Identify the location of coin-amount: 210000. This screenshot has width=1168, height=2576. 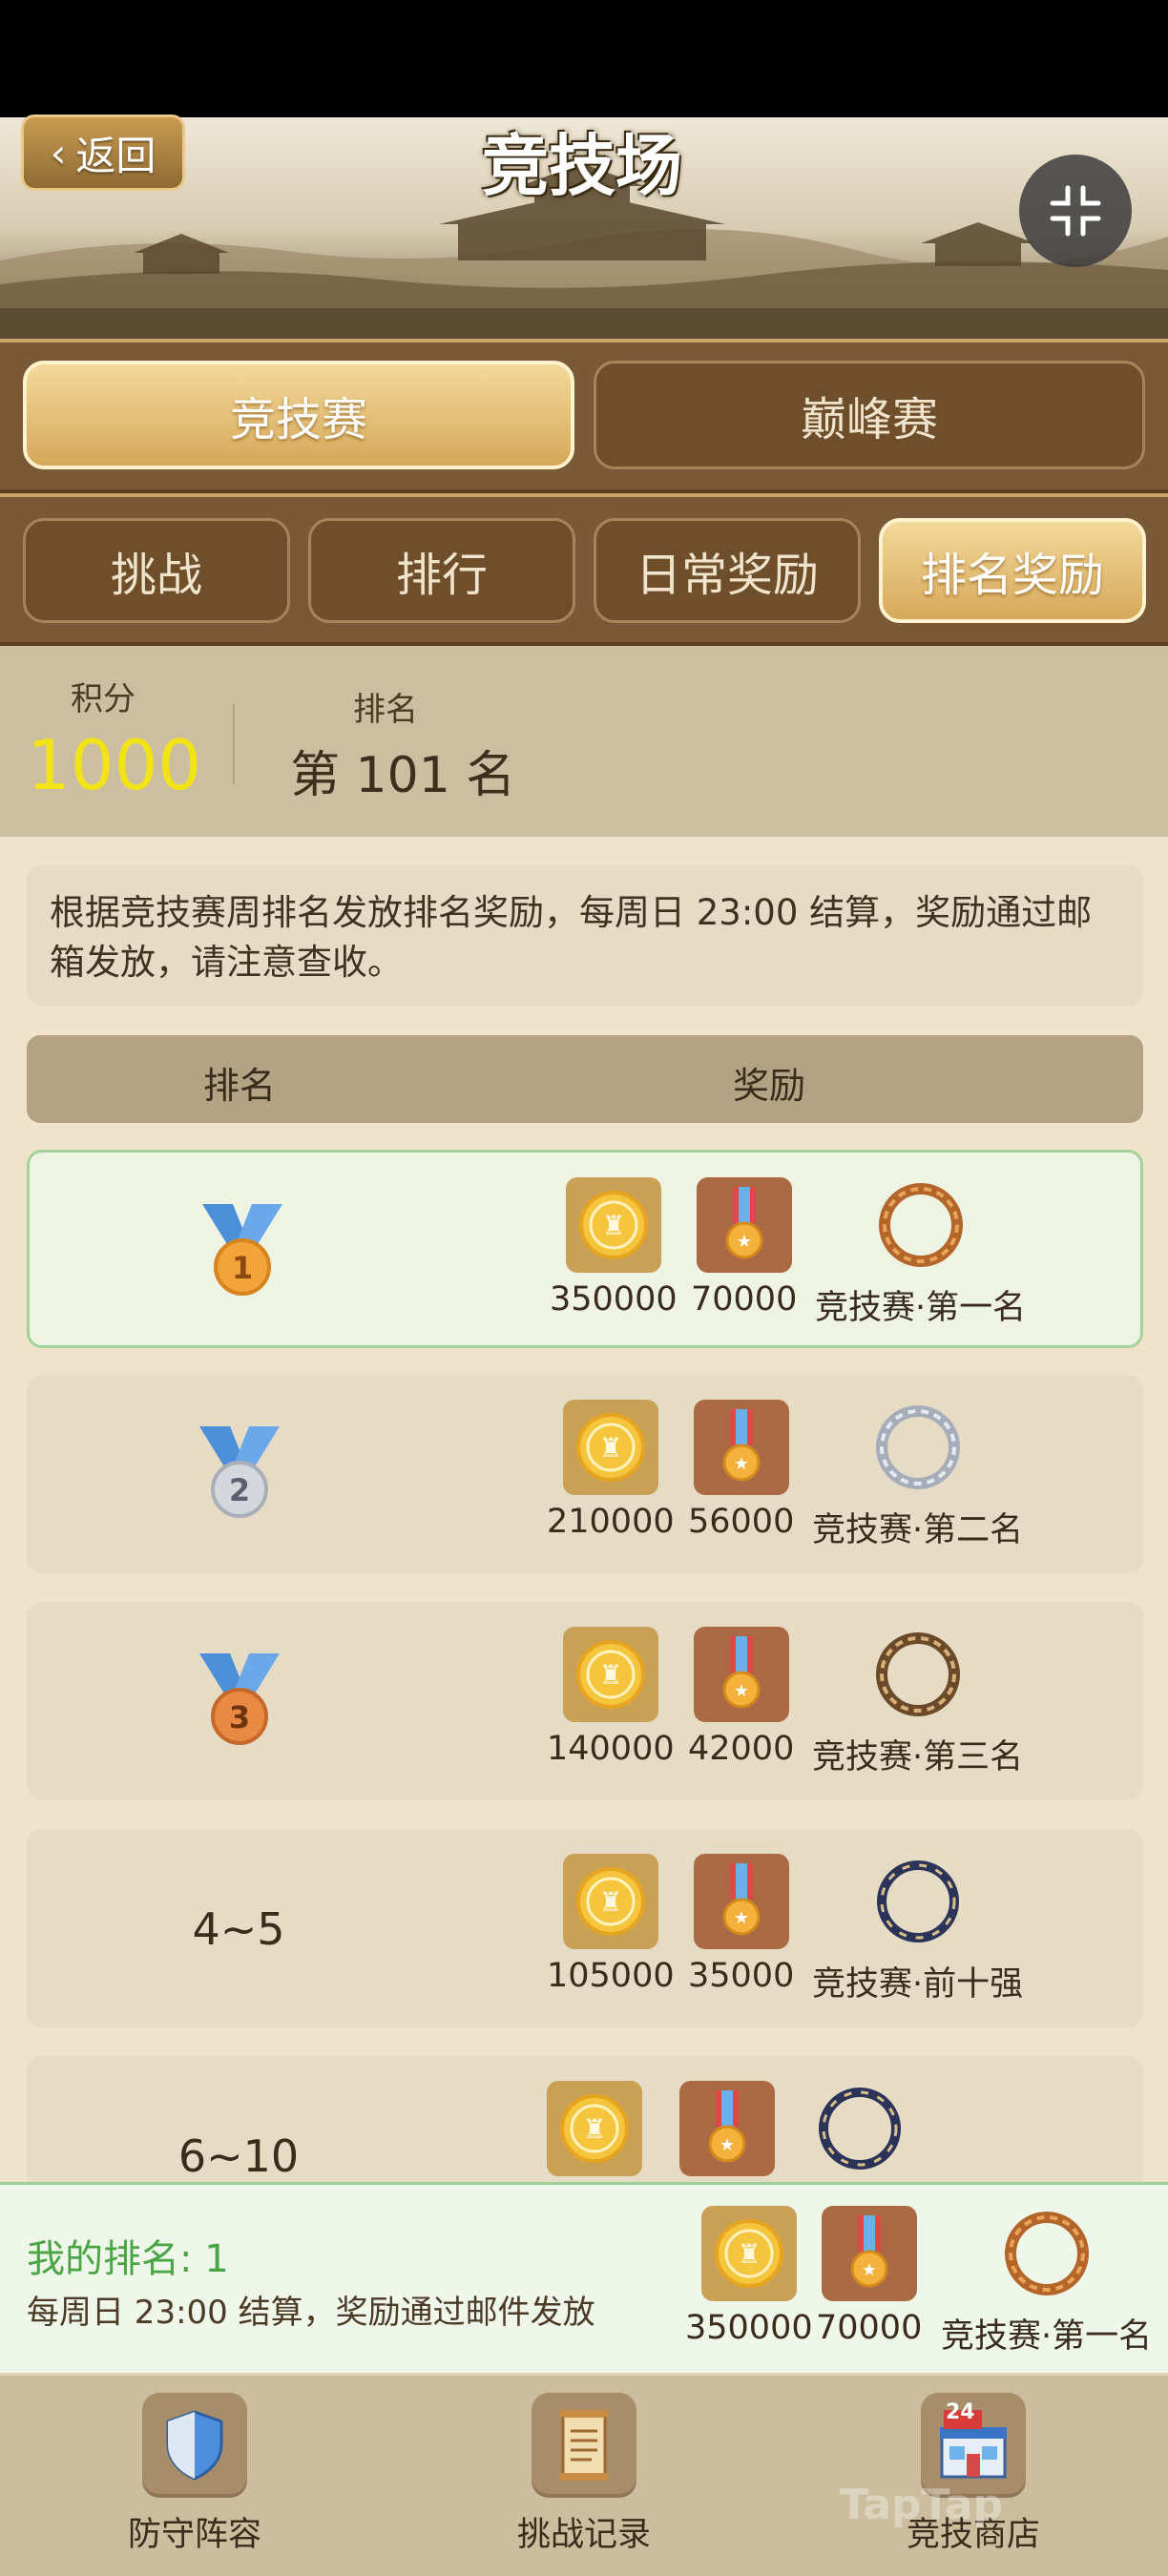
(611, 1522).